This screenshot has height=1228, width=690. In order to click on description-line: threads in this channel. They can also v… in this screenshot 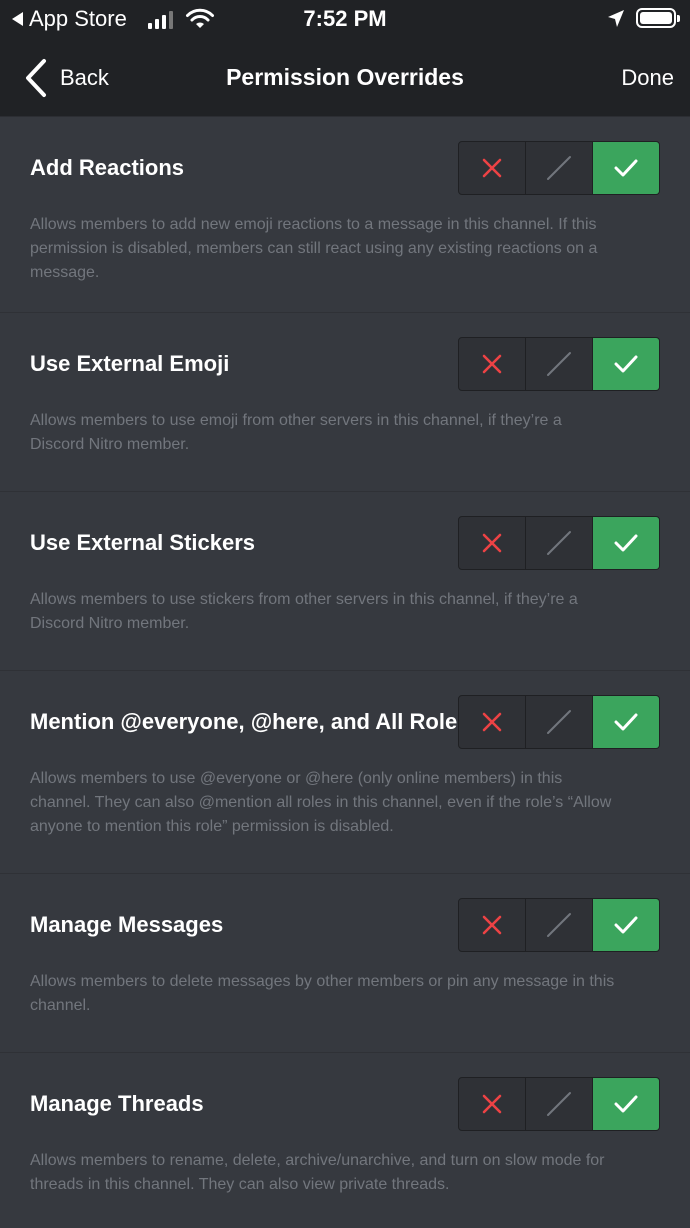, I will do `click(240, 1184)`.